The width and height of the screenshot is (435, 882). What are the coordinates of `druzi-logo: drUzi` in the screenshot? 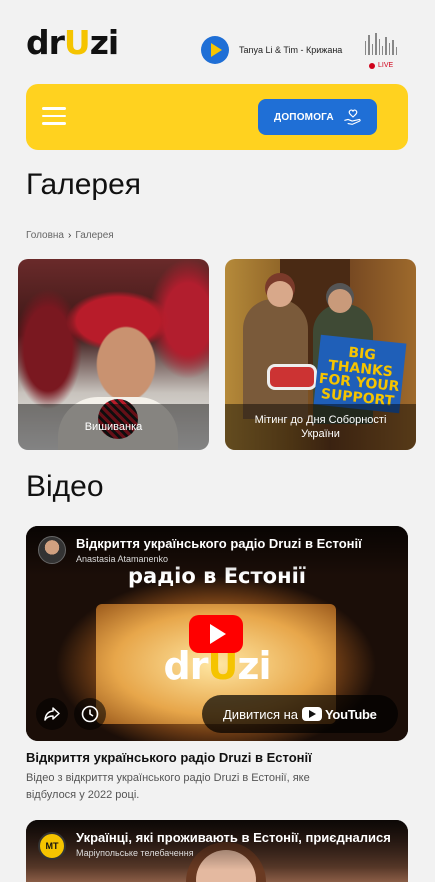 It's located at (72, 42).